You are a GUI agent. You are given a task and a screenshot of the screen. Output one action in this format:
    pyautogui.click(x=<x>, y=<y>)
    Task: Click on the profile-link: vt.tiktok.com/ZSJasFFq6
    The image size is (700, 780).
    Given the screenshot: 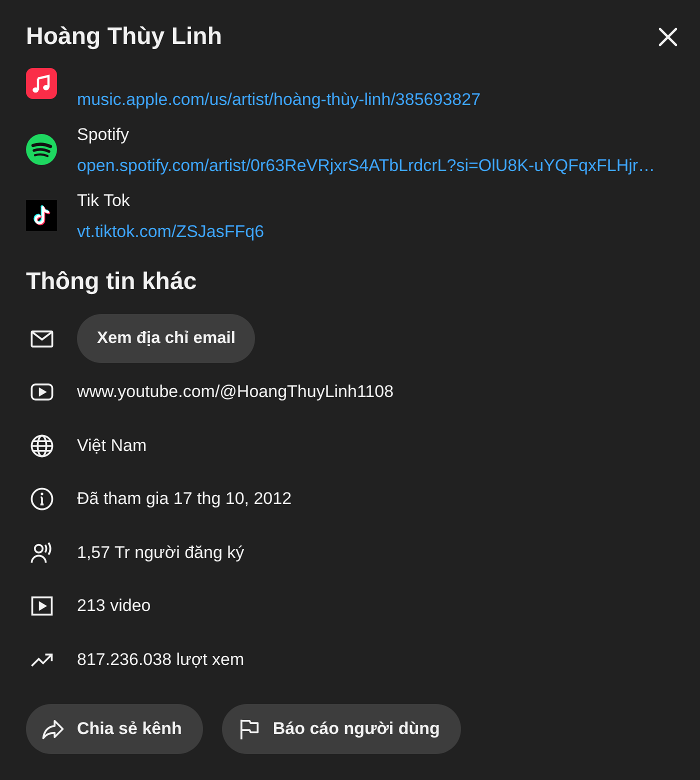 What is the action you would take?
    pyautogui.click(x=170, y=231)
    